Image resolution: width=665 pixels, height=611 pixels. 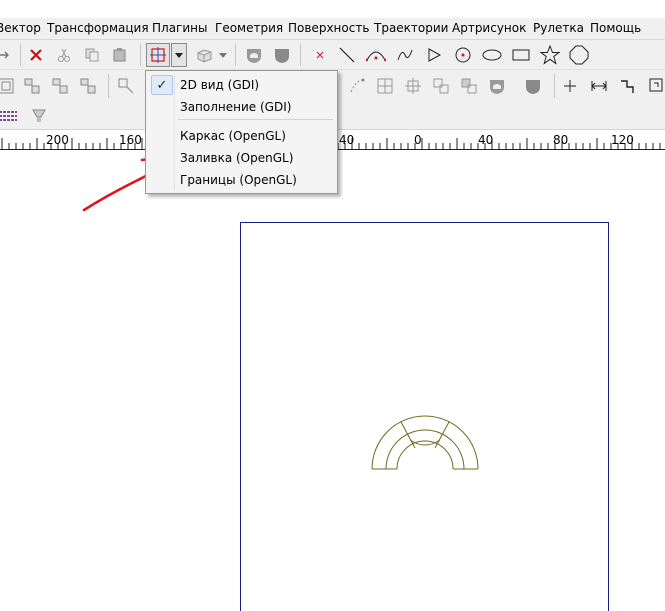 I want to click on lamp-icon, so click(x=39, y=116).